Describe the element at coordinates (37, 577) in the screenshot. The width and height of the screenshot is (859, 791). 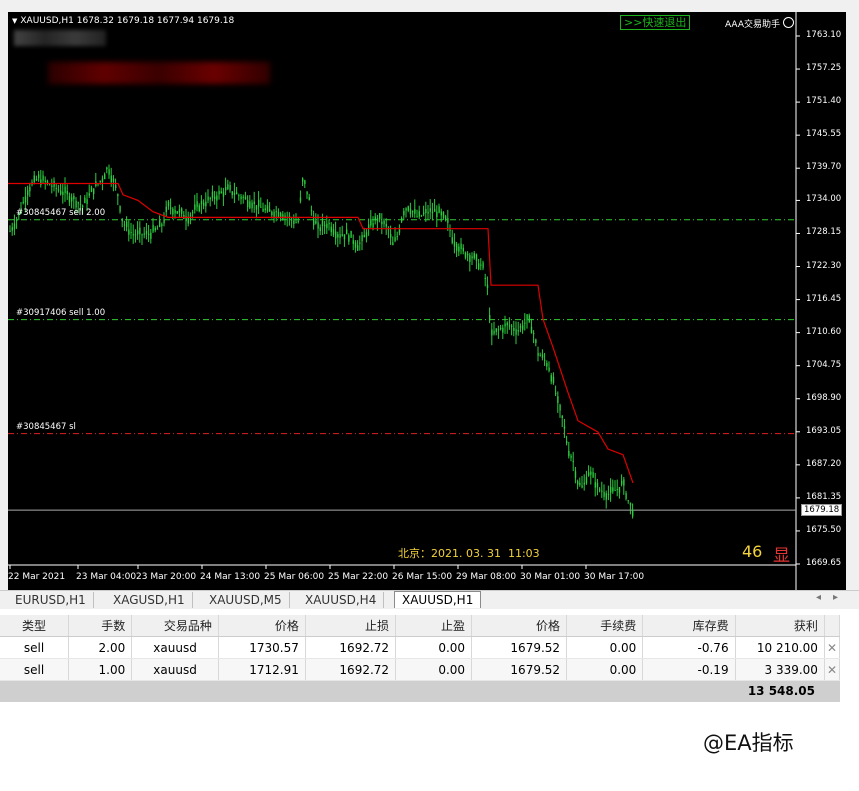
I see `time-axis-label: 22 Mar 2021` at that location.